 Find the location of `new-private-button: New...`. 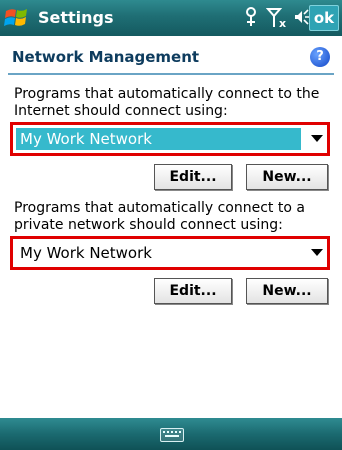

new-private-button: New... is located at coordinates (287, 291).